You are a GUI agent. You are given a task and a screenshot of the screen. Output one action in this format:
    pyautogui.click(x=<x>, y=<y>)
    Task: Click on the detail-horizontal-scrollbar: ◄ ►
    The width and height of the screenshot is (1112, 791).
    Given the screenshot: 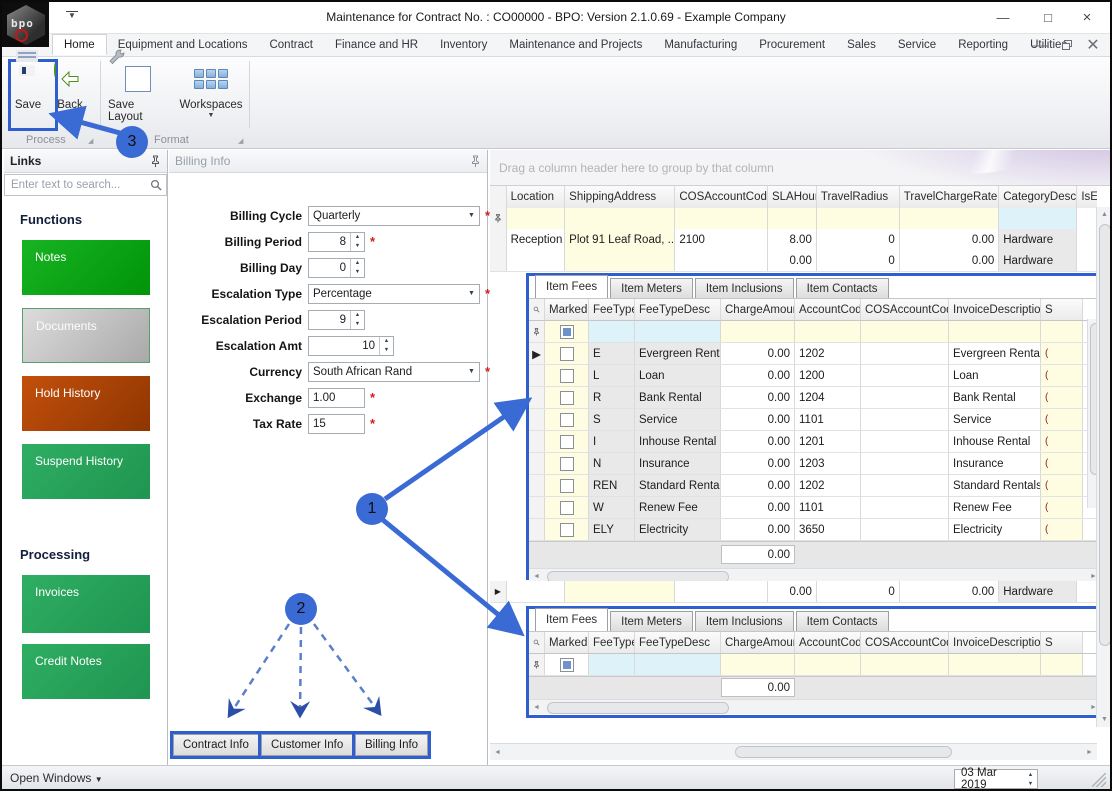 What is the action you would take?
    pyautogui.click(x=815, y=706)
    